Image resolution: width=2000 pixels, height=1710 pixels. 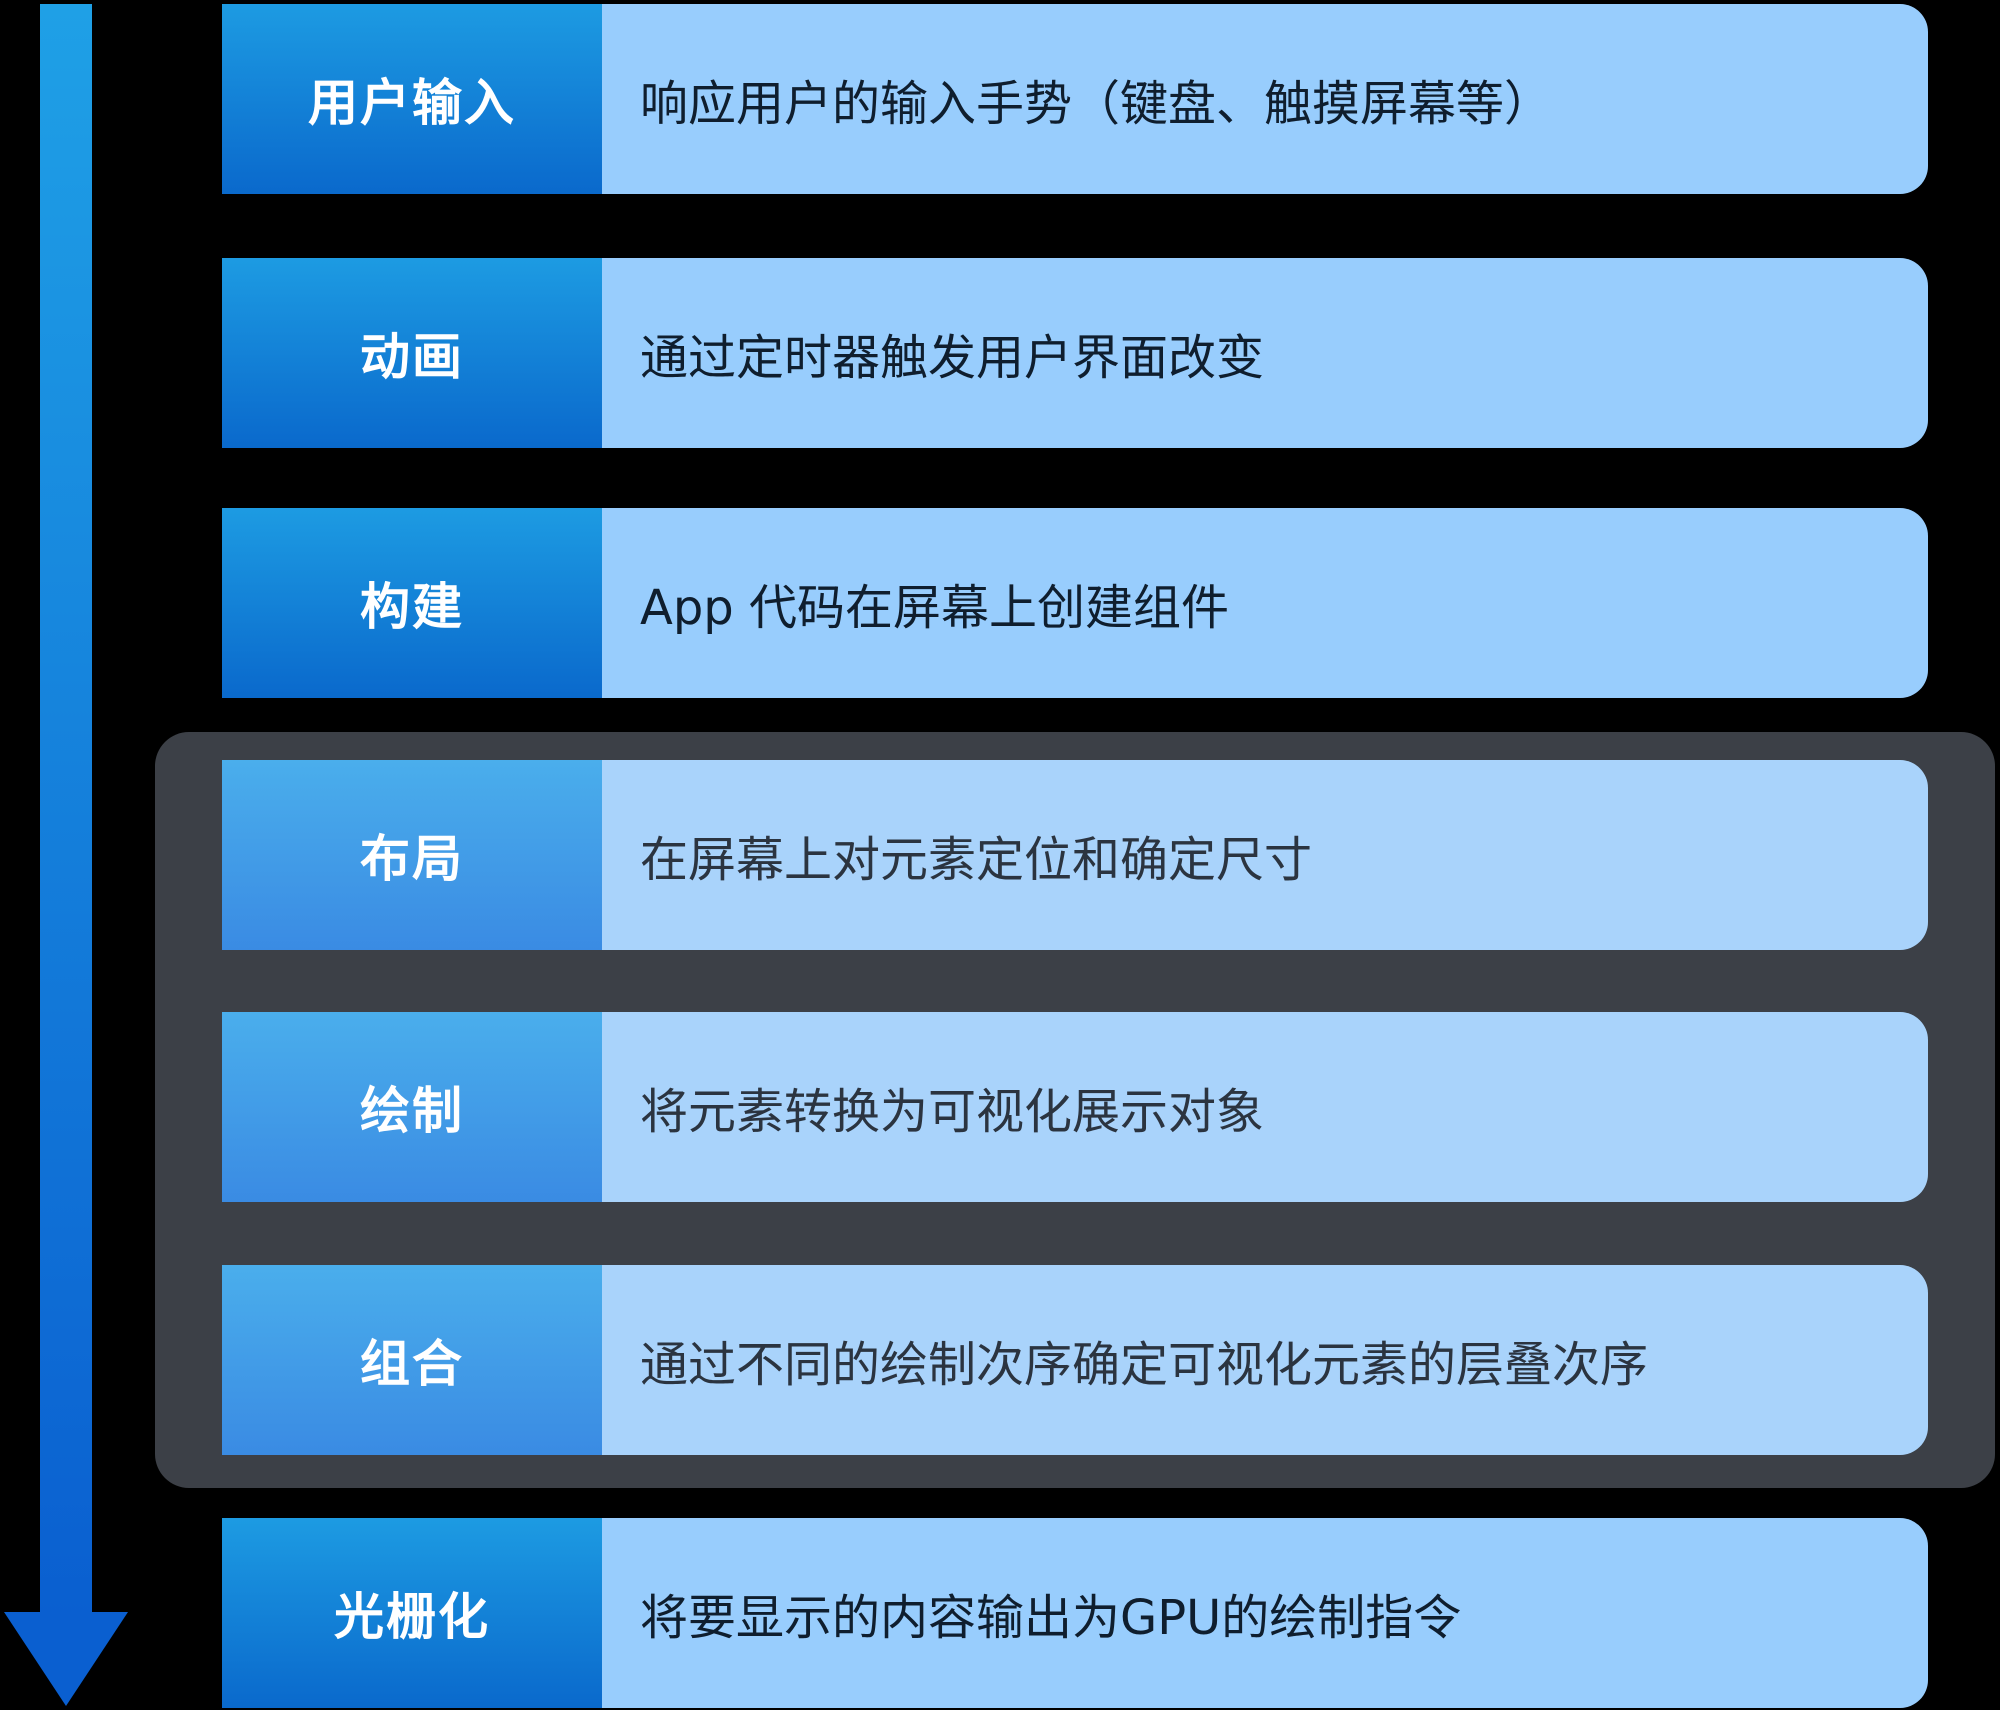 I want to click on stage-user-input: 用户输入 响应用户的输入手势（键盘、触摸屏幕等）, so click(x=1075, y=99).